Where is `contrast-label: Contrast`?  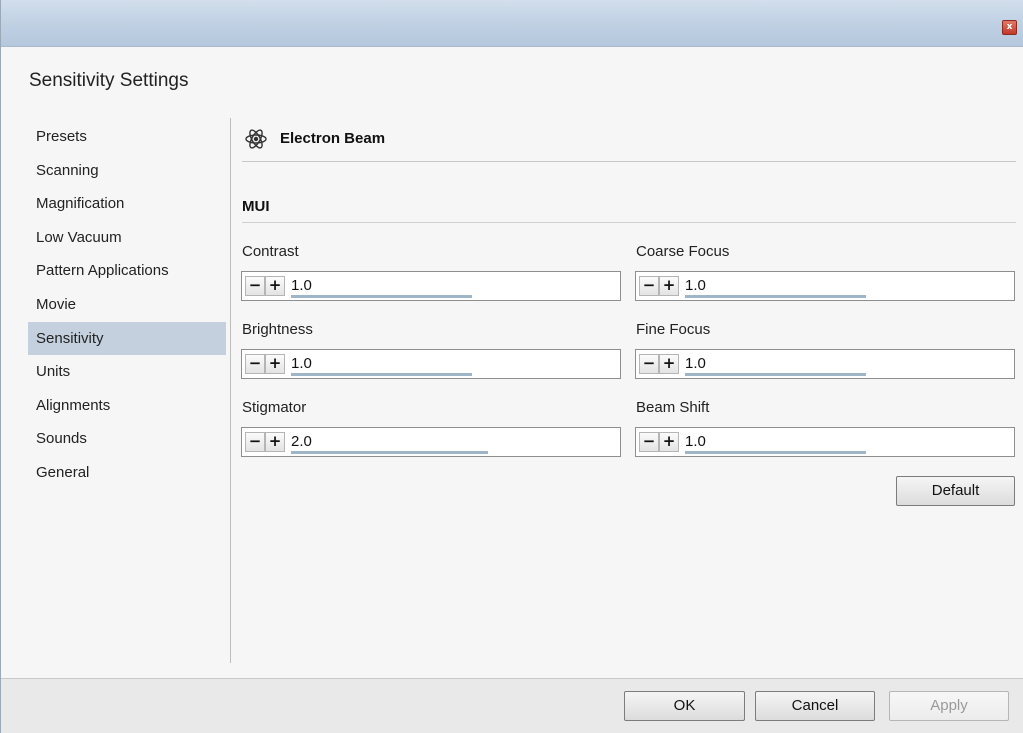
contrast-label: Contrast is located at coordinates (270, 251).